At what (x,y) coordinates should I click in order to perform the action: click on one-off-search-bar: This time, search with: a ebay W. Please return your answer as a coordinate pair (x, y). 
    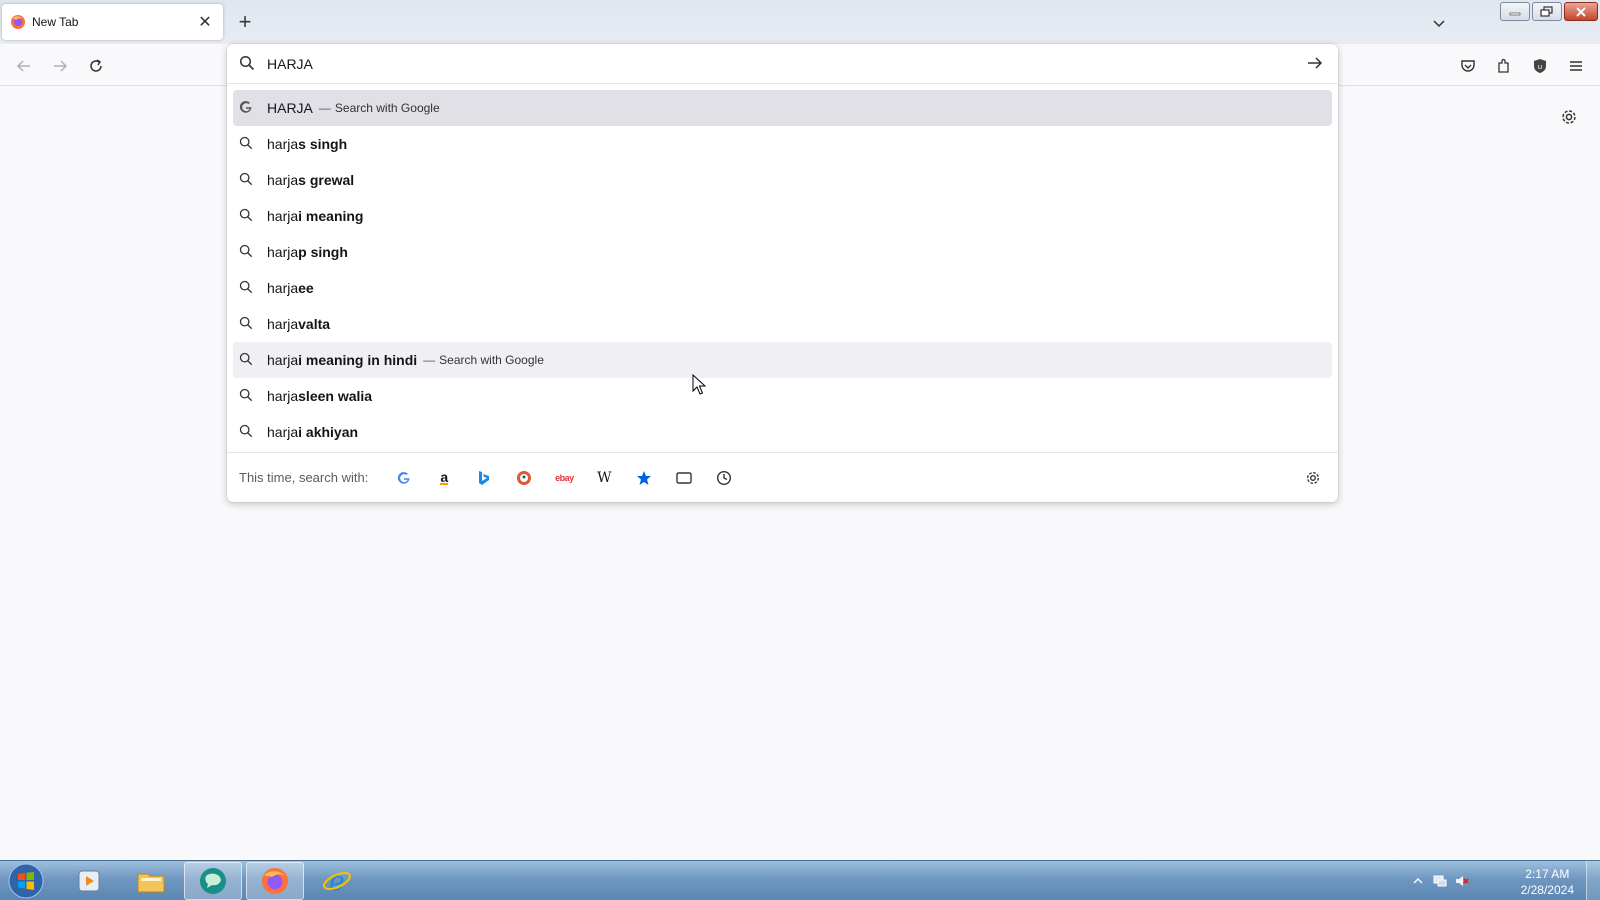
    Looking at the image, I should click on (782, 477).